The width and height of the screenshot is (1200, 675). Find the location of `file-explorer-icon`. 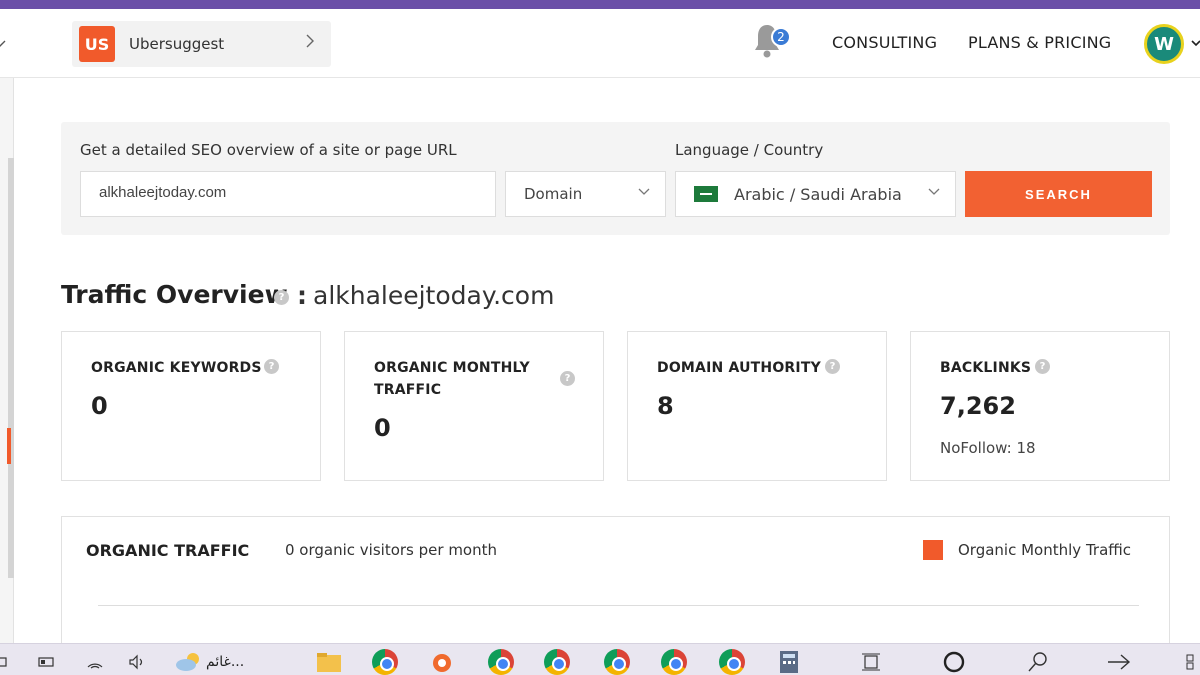

file-explorer-icon is located at coordinates (329, 662).